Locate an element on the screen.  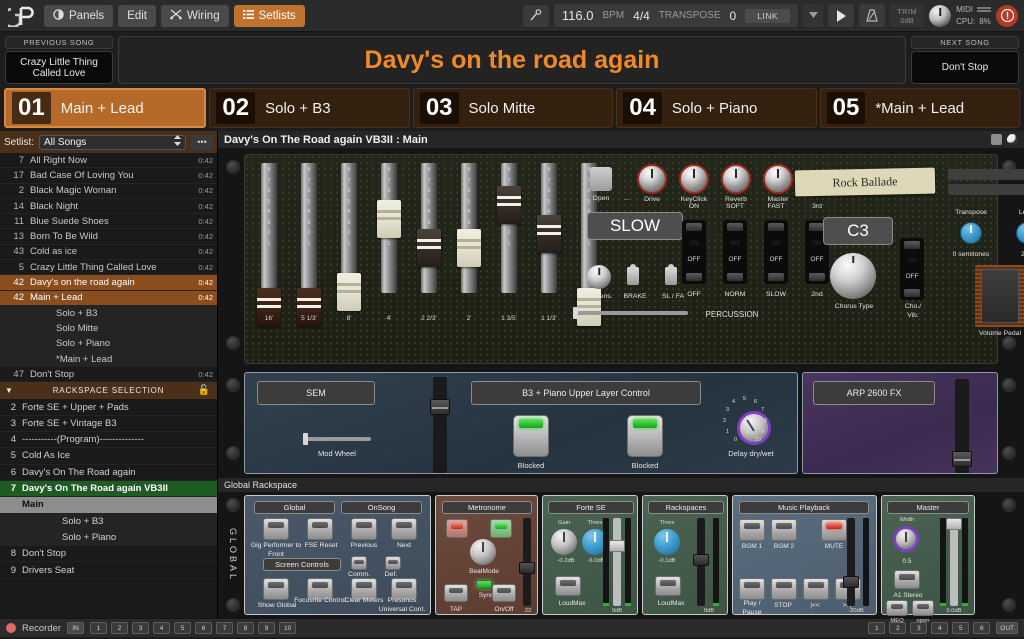
bpm-value: 116.0 is located at coordinates (578, 15).